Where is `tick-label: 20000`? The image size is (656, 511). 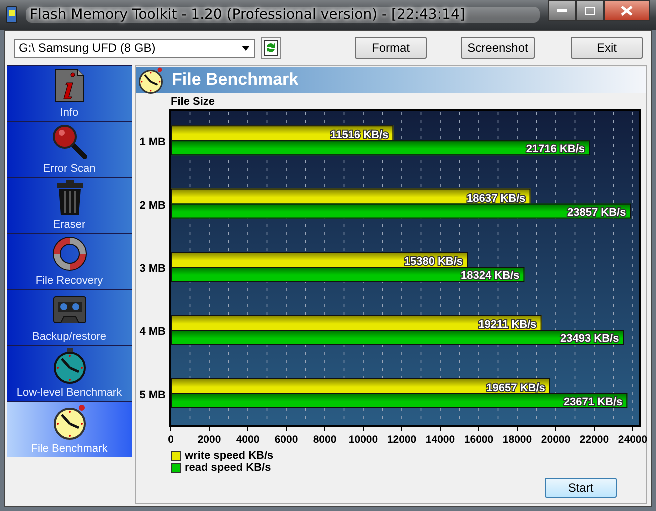 tick-label: 20000 is located at coordinates (556, 440).